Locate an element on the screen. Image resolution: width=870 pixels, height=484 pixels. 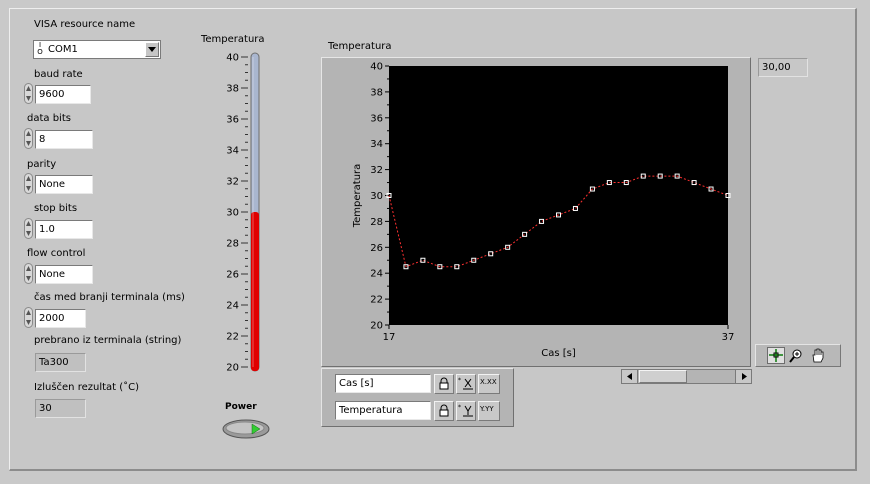
chart-scrollbar is located at coordinates (686, 376).